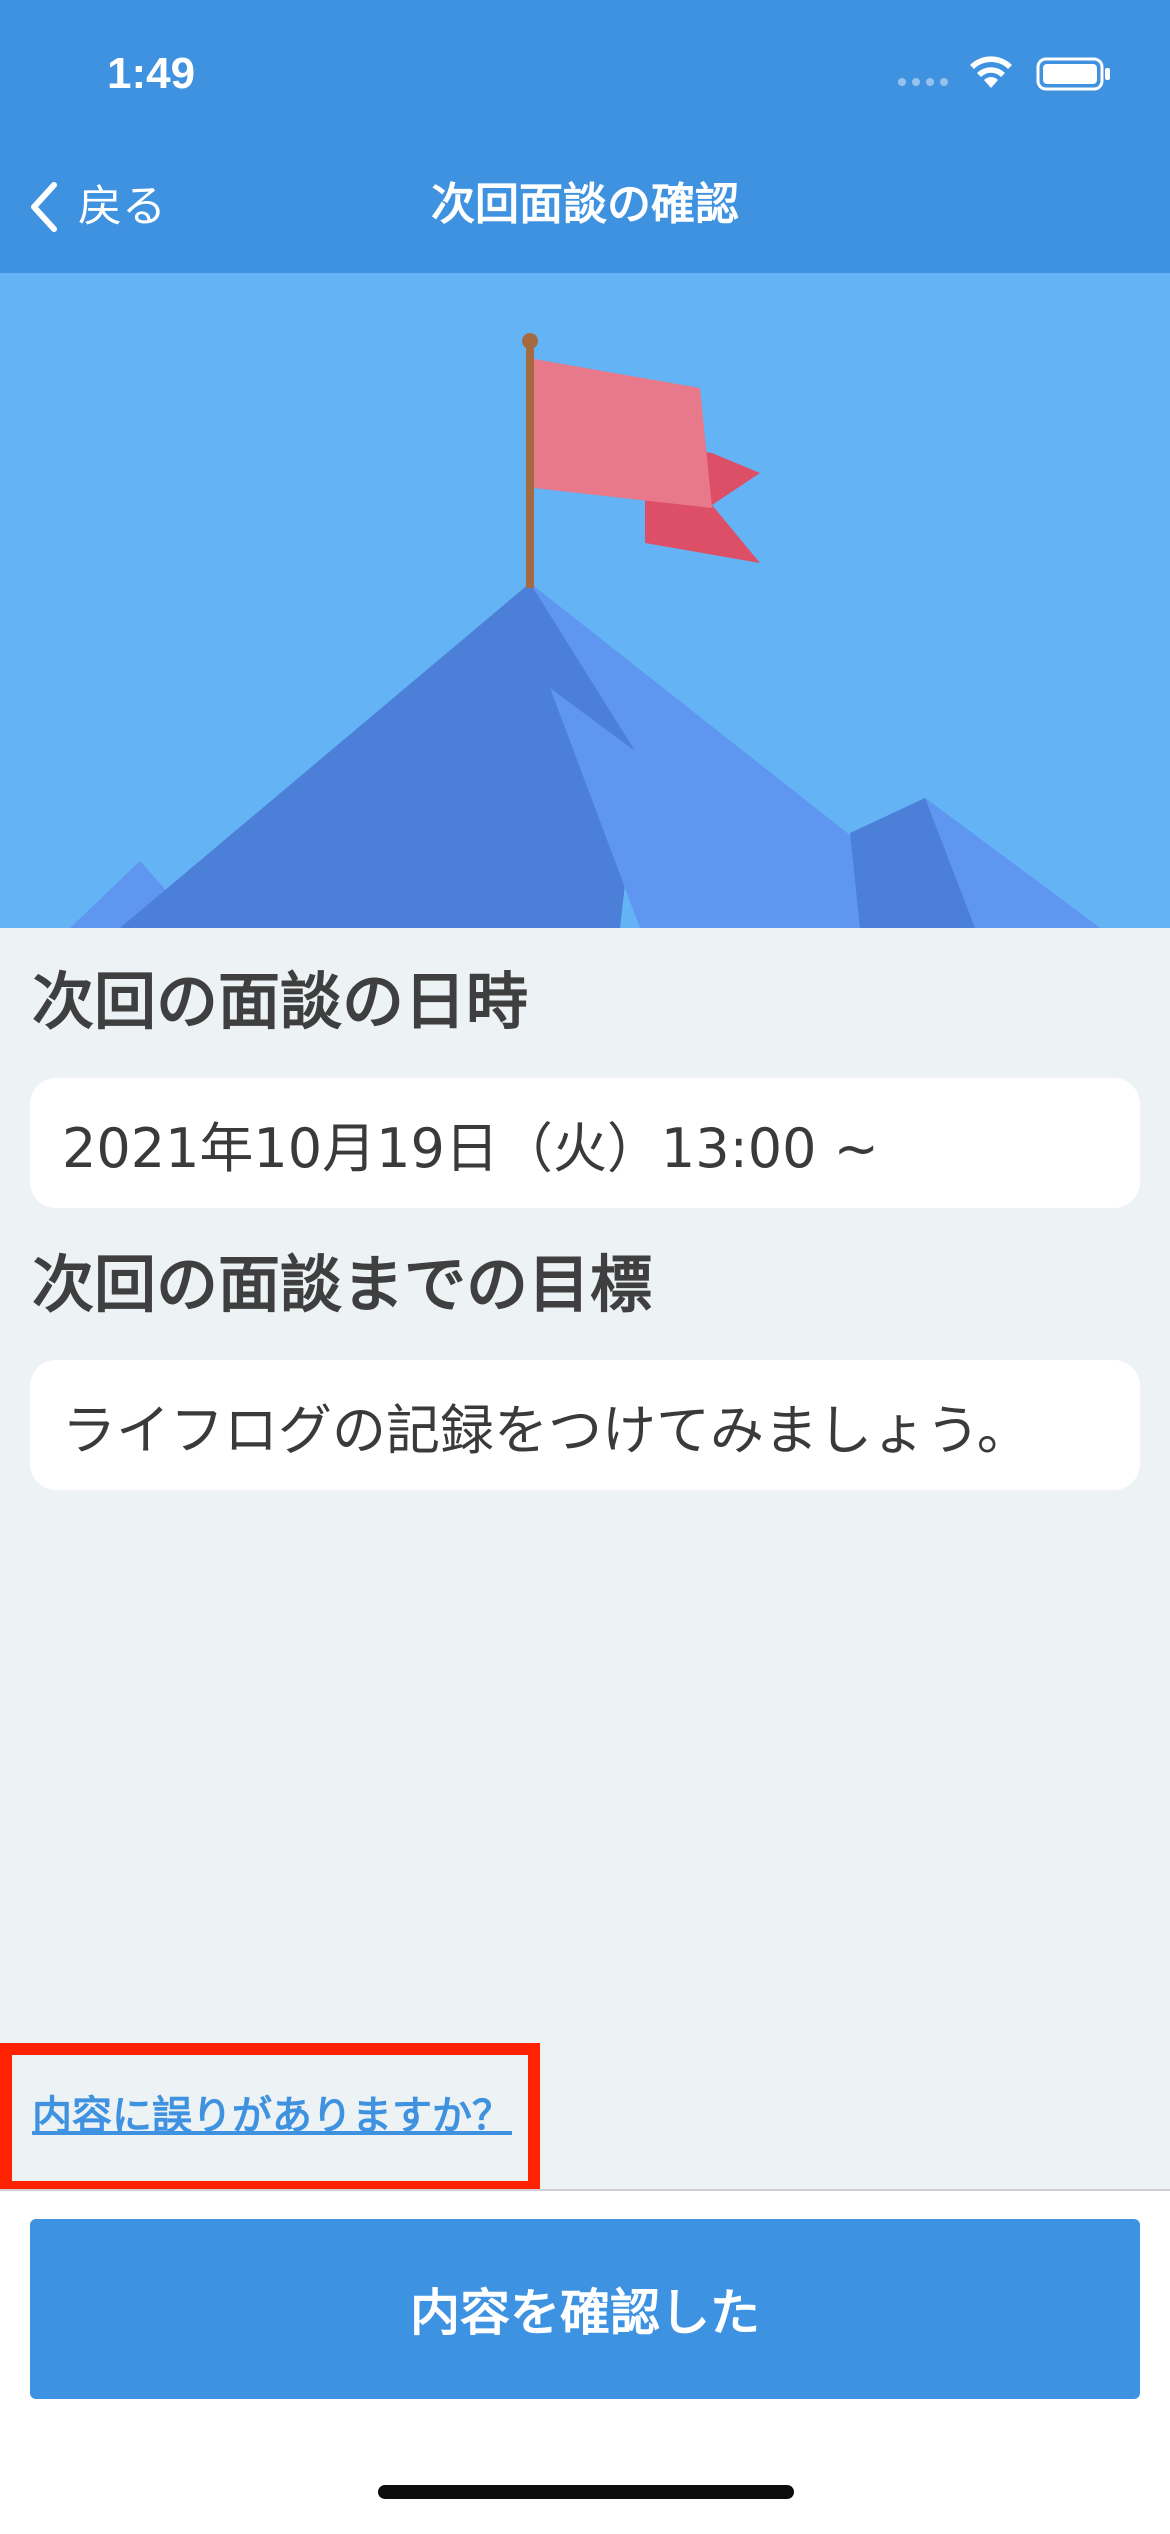 The width and height of the screenshot is (1170, 2534). What do you see at coordinates (1073, 74) in the screenshot?
I see `battery-icon` at bounding box center [1073, 74].